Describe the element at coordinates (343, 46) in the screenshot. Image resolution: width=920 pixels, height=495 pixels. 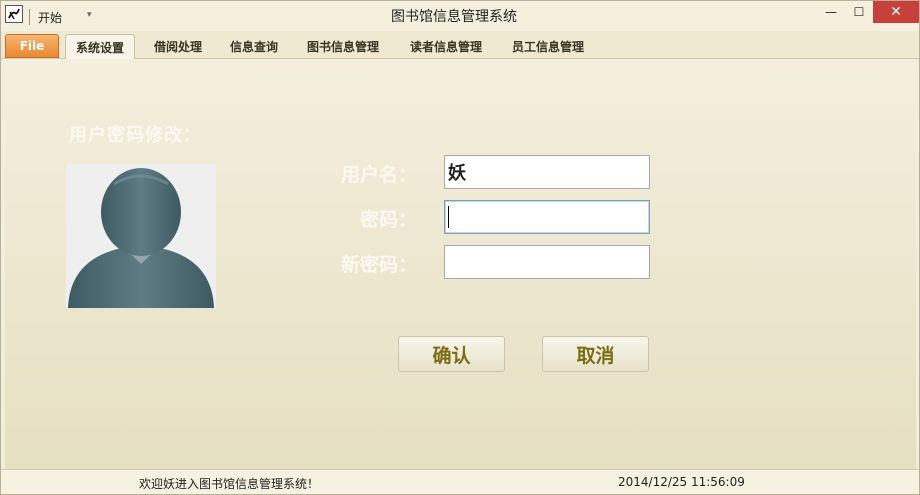
I see `tab-book-management: 图书信息管理` at that location.